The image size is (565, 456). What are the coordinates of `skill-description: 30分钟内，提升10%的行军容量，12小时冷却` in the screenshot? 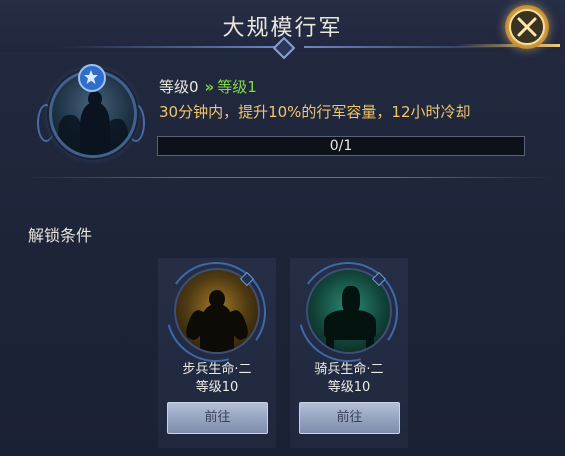 It's located at (315, 112).